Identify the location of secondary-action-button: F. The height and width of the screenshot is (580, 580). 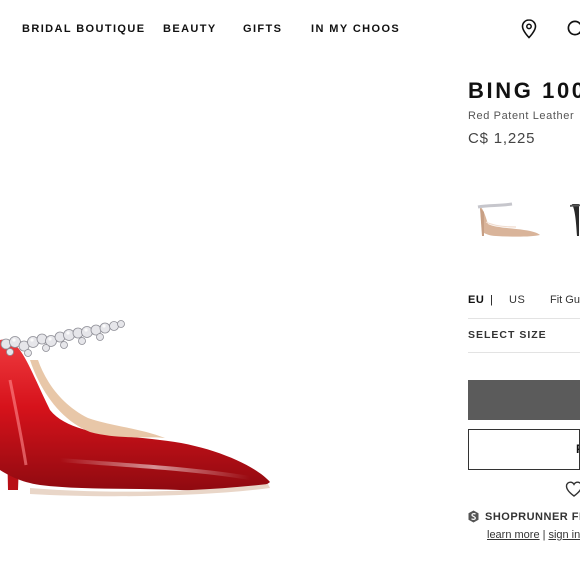
(524, 449).